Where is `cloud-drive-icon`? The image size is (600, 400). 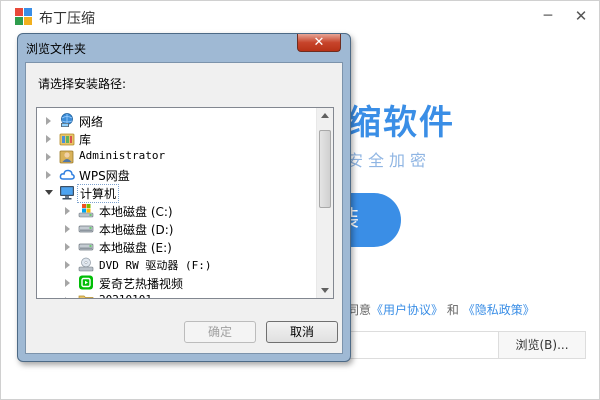
cloud-drive-icon is located at coordinates (67, 174).